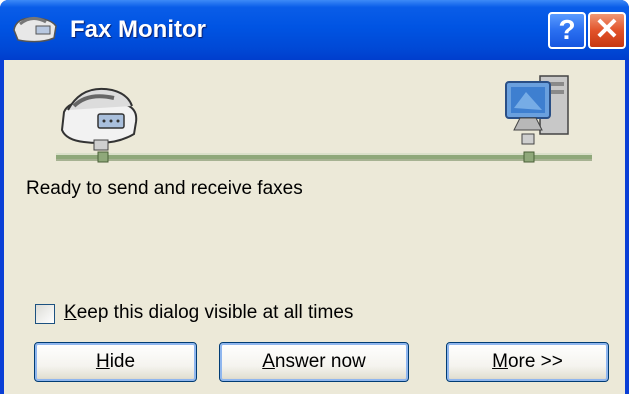 This screenshot has height=394, width=629. I want to click on answer-label: nswer now, so click(320, 361).